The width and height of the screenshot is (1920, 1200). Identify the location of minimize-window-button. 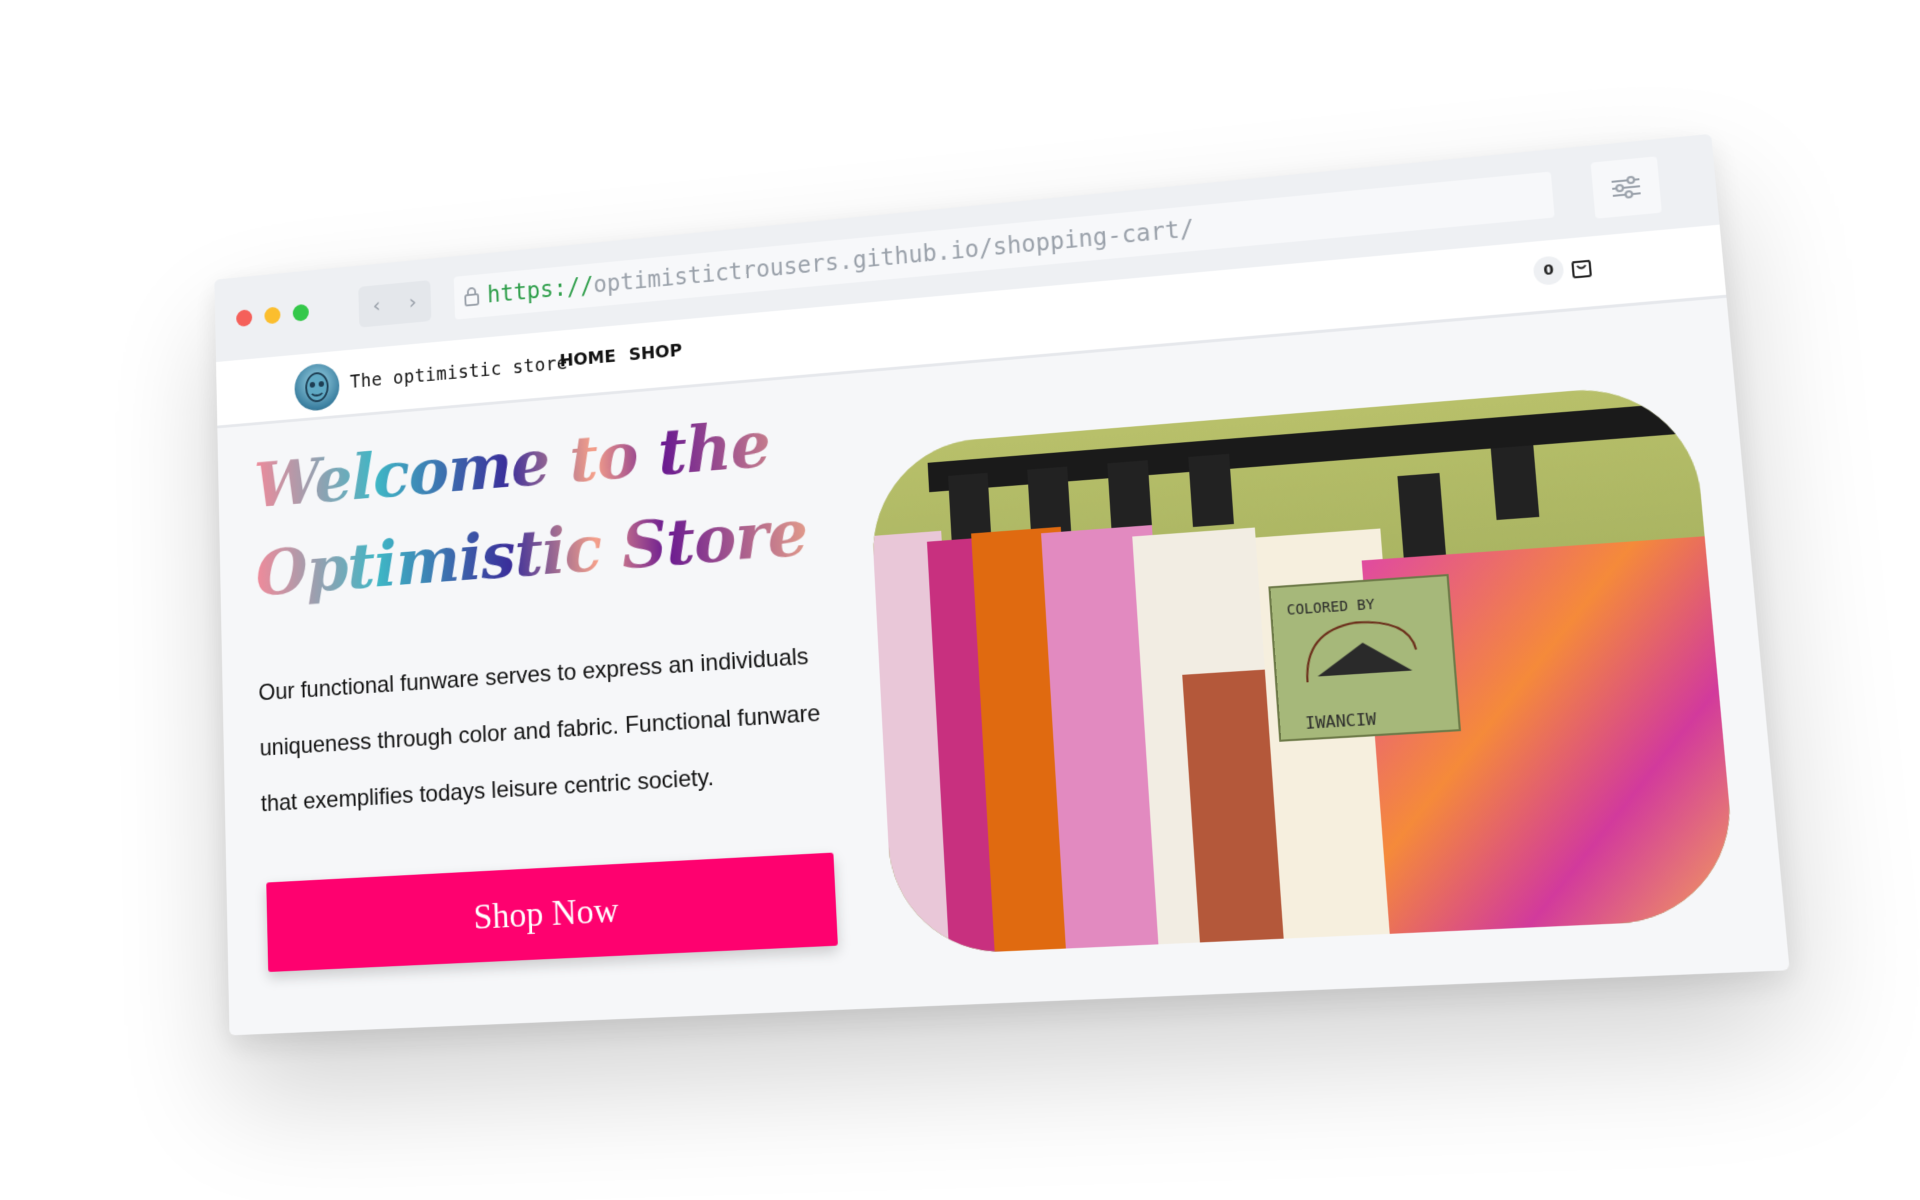
(272, 315).